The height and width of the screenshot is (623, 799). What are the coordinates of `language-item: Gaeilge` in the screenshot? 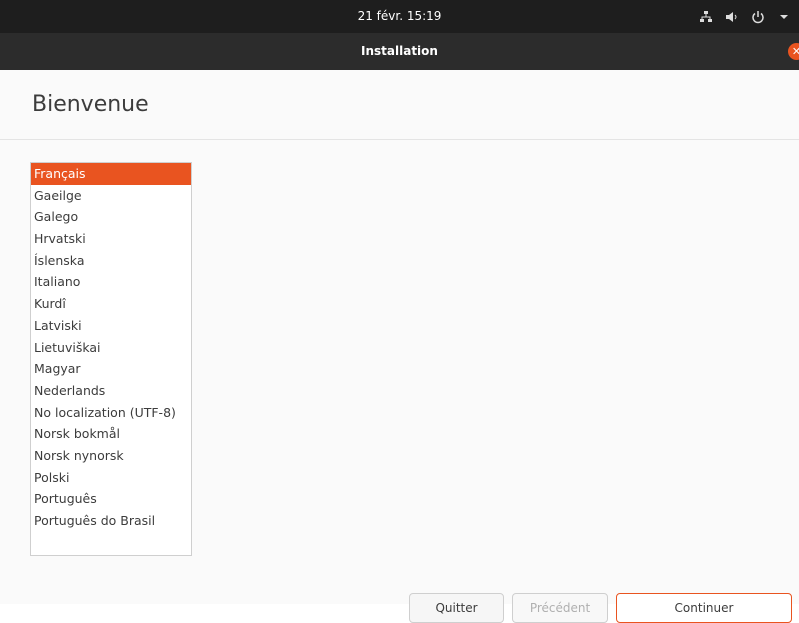 It's located at (111, 196).